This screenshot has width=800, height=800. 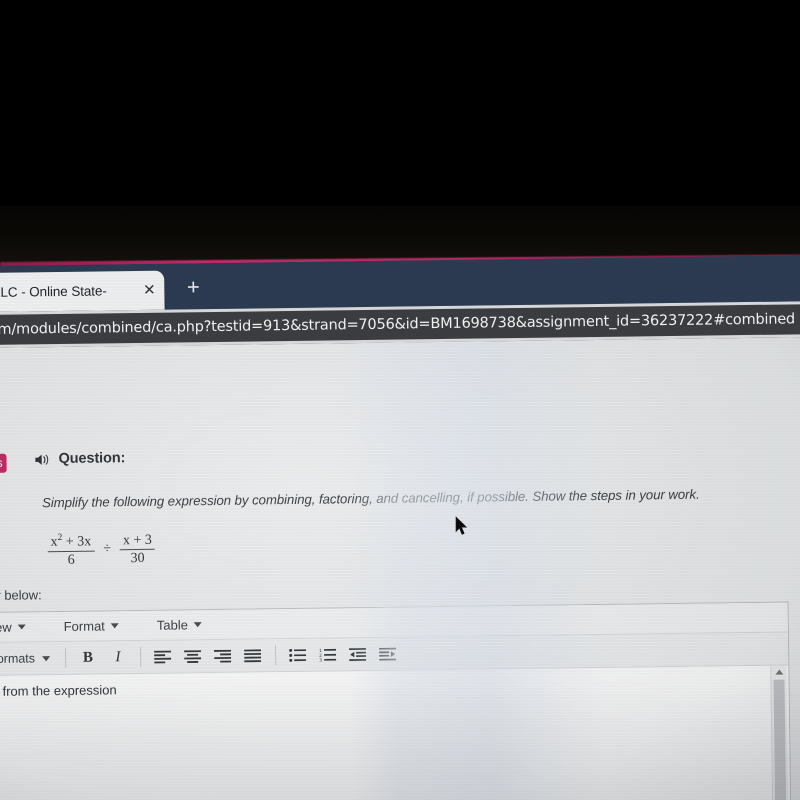 I want to click on numbered-list-icon: 1 2 3, so click(x=328, y=654).